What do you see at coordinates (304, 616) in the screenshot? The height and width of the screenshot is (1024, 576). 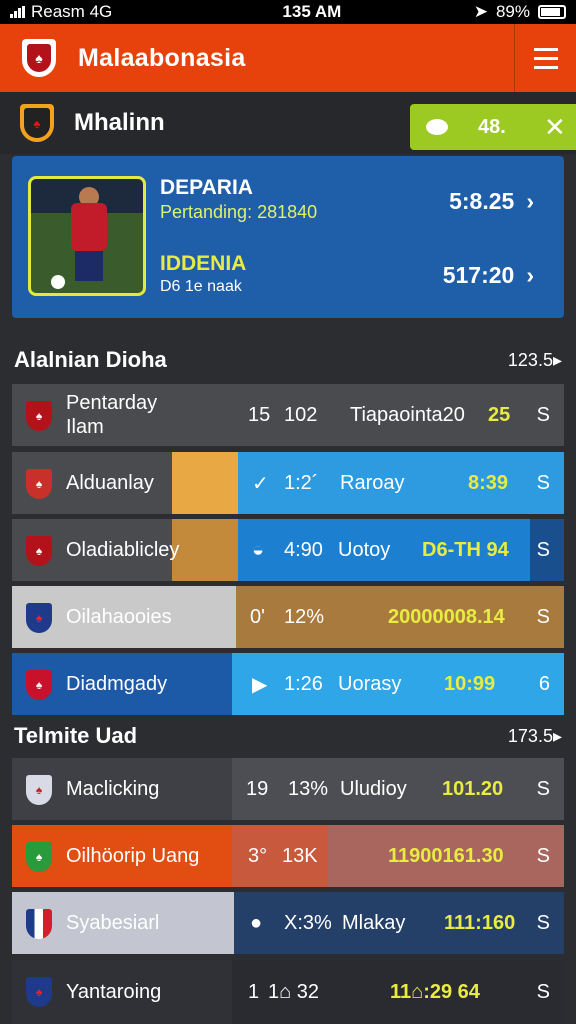 I see `cell-2: 12%` at bounding box center [304, 616].